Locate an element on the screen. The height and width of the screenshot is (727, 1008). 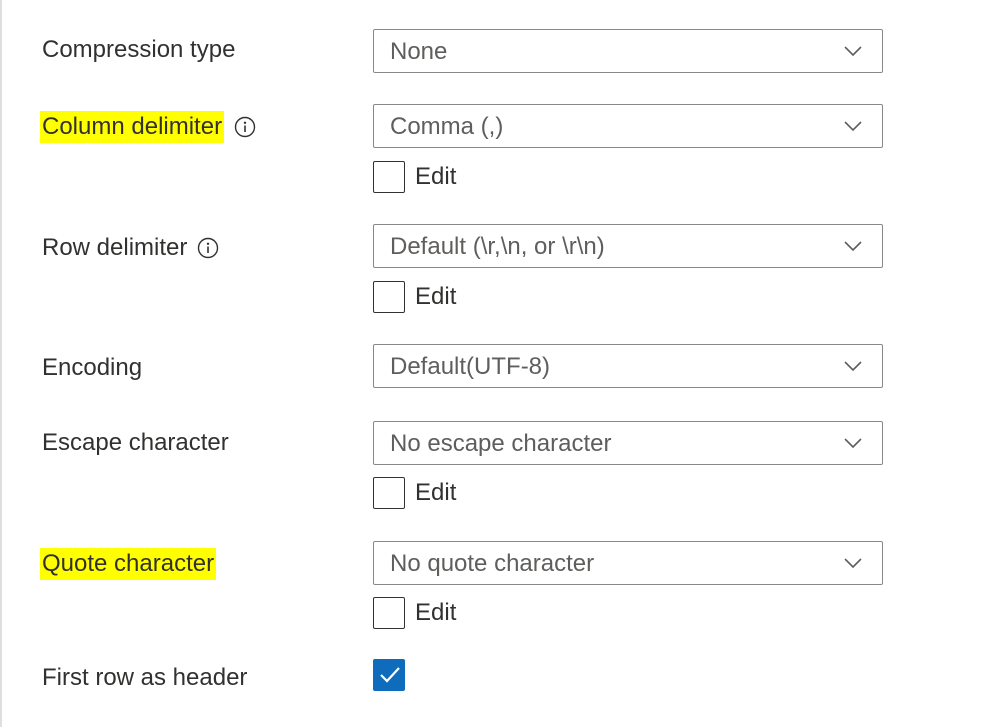
first-row-header-checkbox is located at coordinates (389, 675).